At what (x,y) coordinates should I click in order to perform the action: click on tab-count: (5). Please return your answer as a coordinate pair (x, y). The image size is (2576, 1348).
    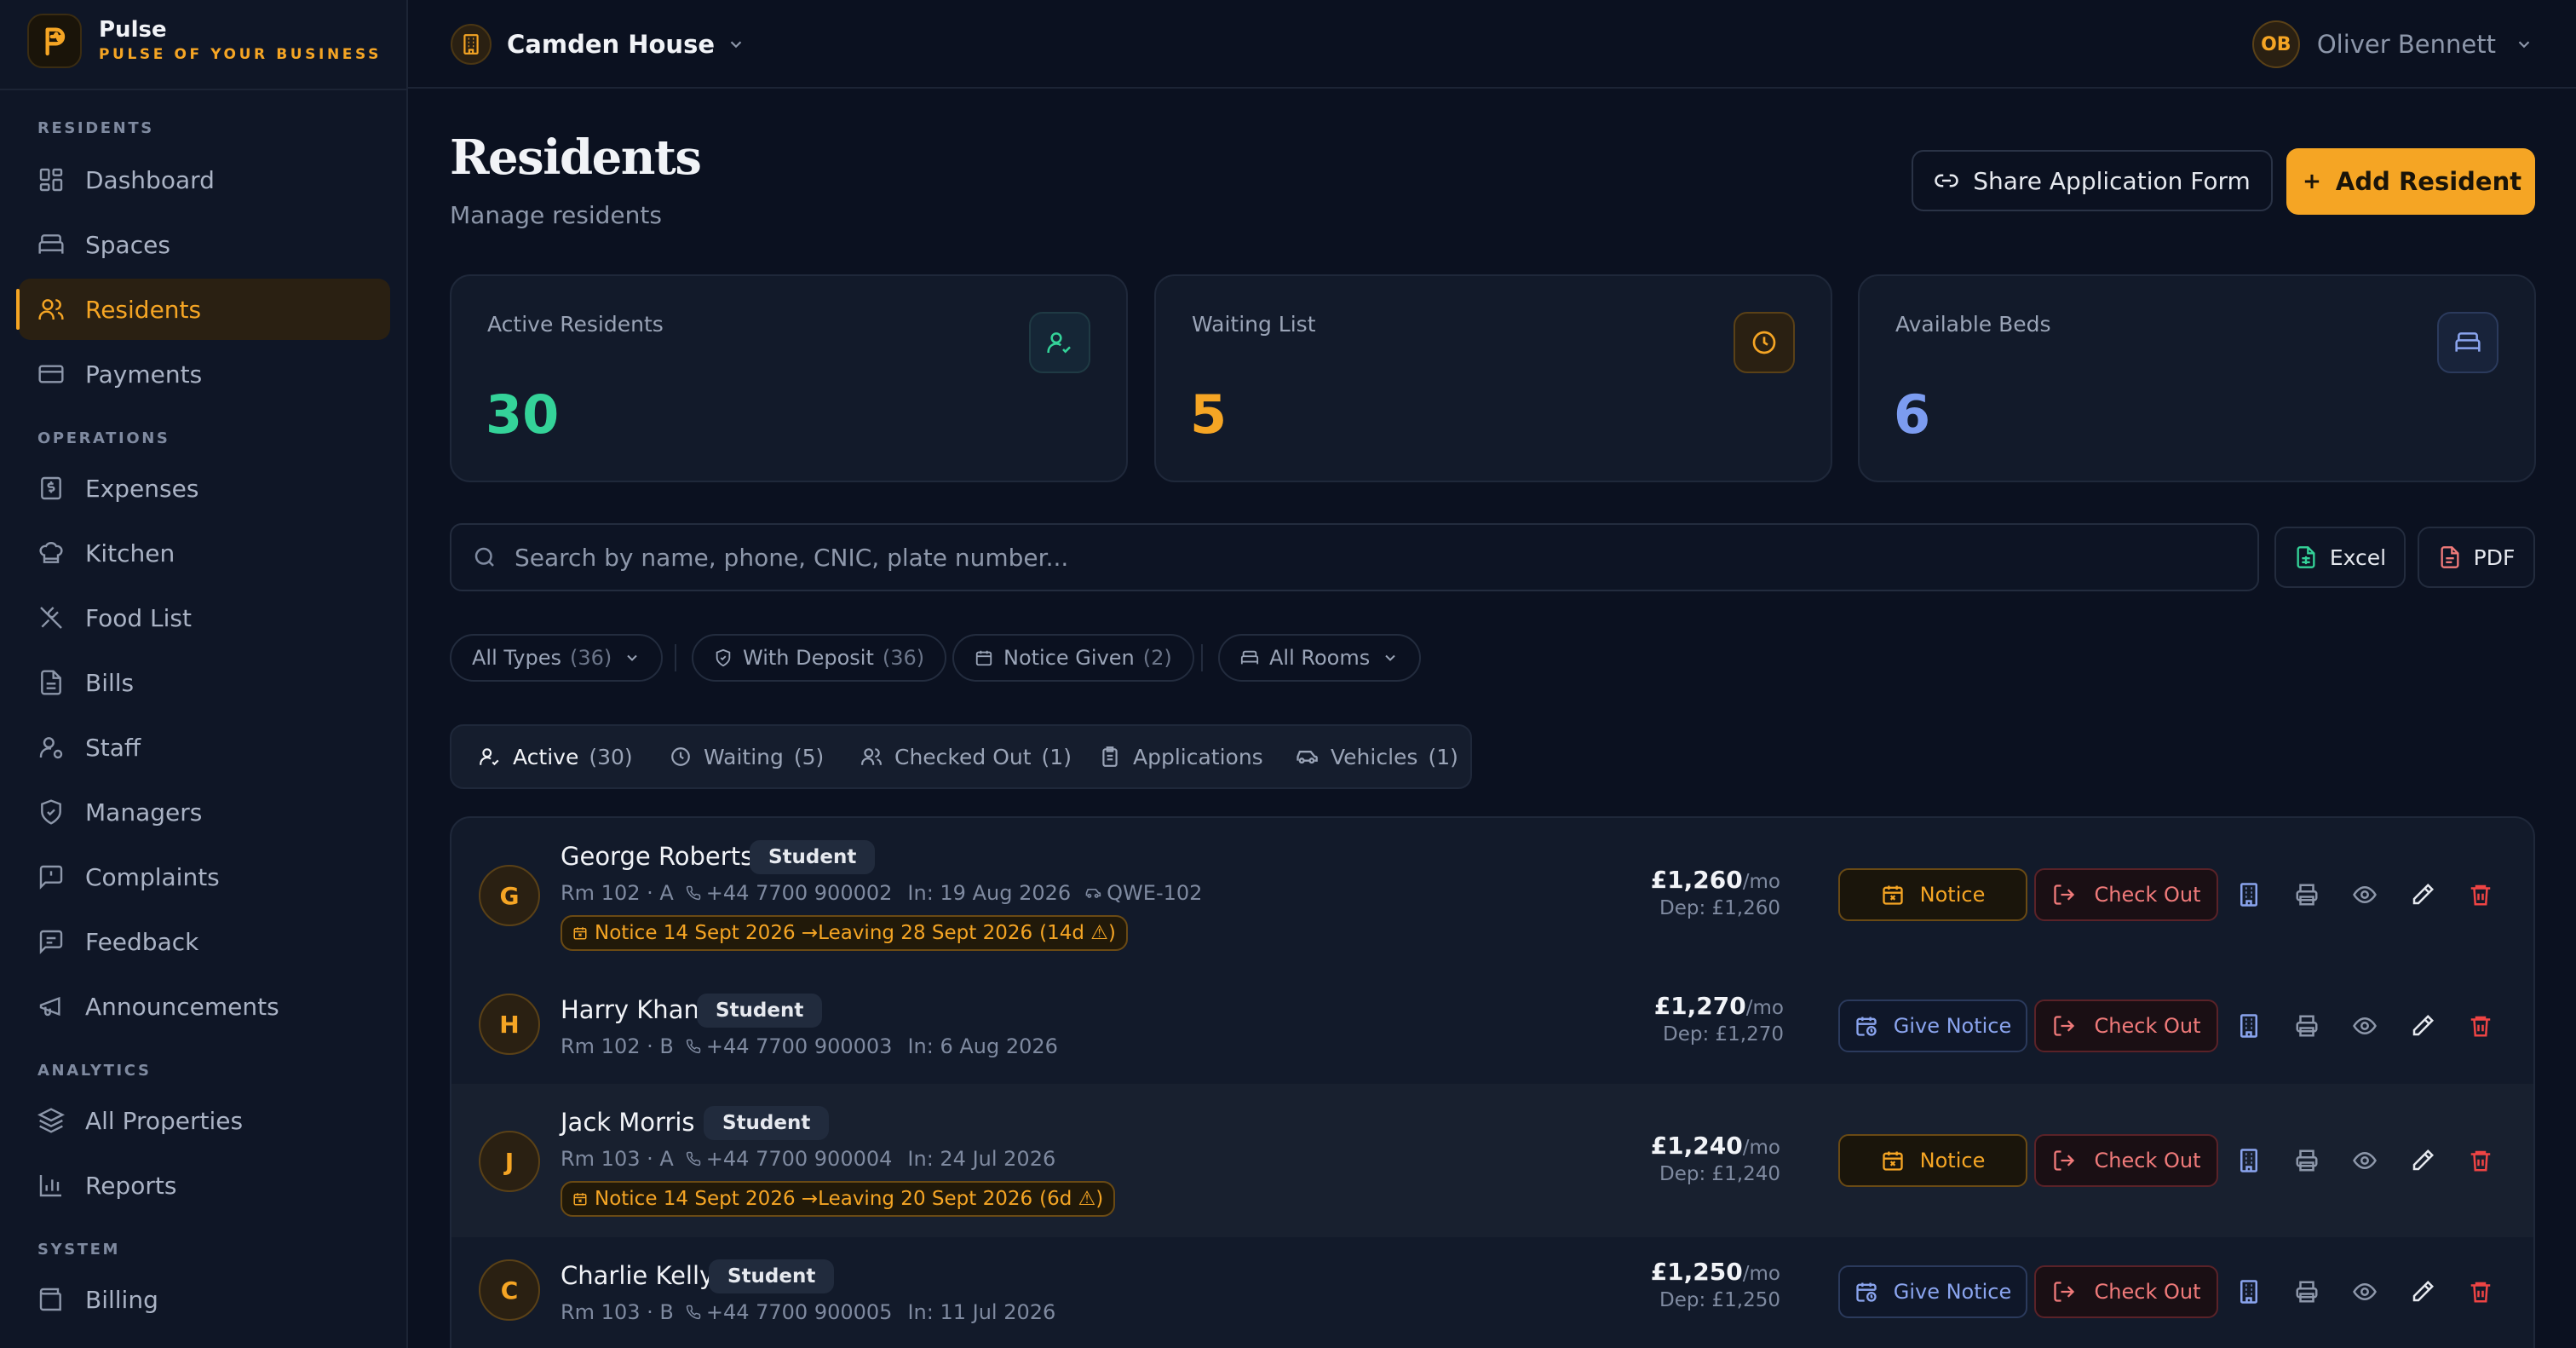
    Looking at the image, I should click on (809, 757).